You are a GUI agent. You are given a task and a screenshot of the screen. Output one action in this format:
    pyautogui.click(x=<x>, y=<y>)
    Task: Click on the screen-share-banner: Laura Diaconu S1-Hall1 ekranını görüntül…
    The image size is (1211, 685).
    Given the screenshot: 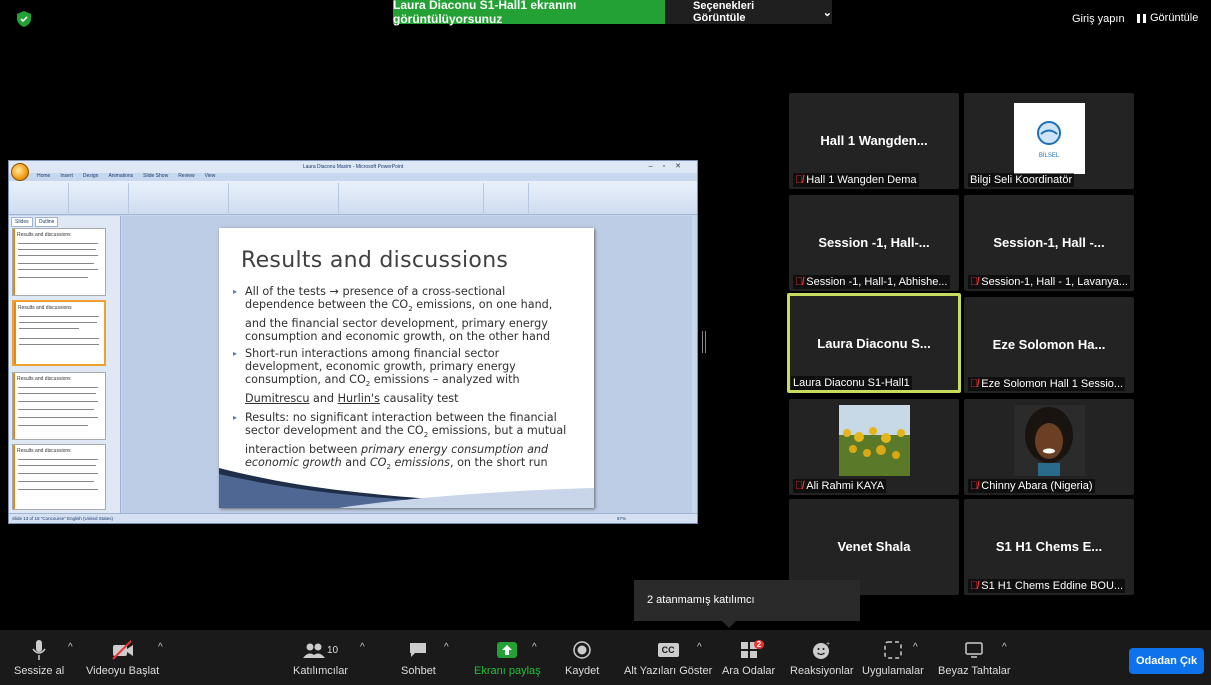 What is the action you would take?
    pyautogui.click(x=529, y=13)
    